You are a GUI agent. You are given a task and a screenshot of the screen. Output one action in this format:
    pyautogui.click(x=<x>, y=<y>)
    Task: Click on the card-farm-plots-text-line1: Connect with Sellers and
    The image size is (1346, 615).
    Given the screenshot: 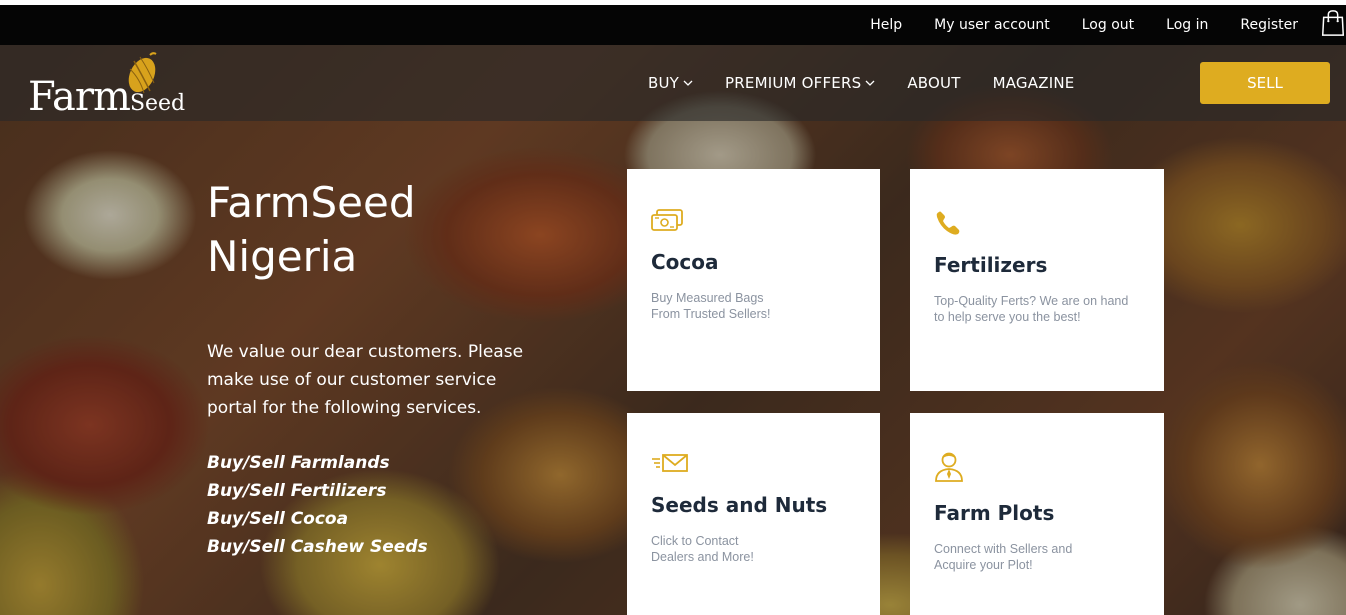 What is the action you would take?
    pyautogui.click(x=1003, y=549)
    